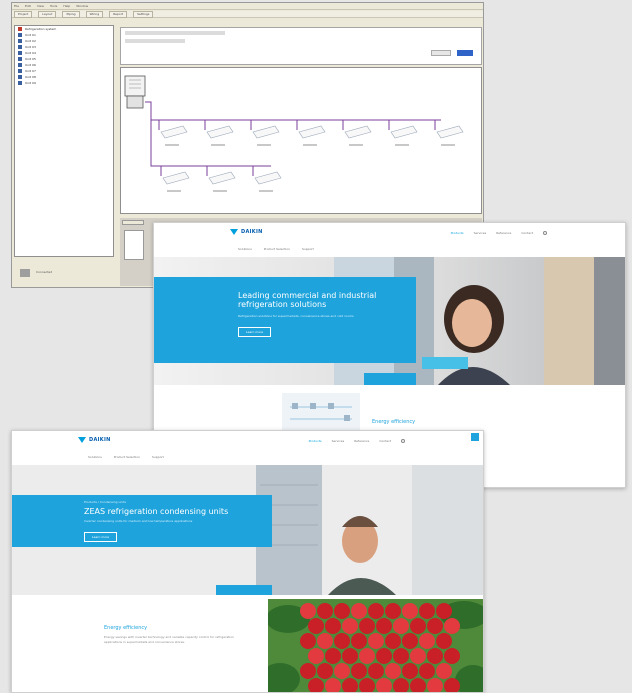  What do you see at coordinates (234, 232) in the screenshot?
I see `daikin-logo-icon` at bounding box center [234, 232].